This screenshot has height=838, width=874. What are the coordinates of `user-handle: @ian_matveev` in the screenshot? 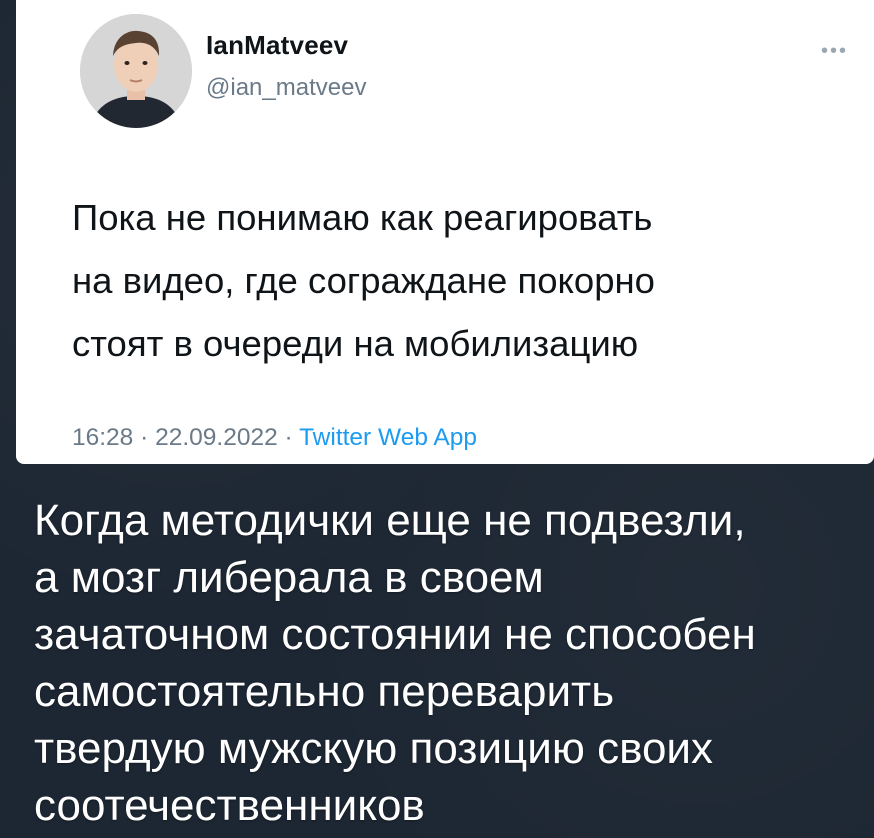 It's located at (286, 88).